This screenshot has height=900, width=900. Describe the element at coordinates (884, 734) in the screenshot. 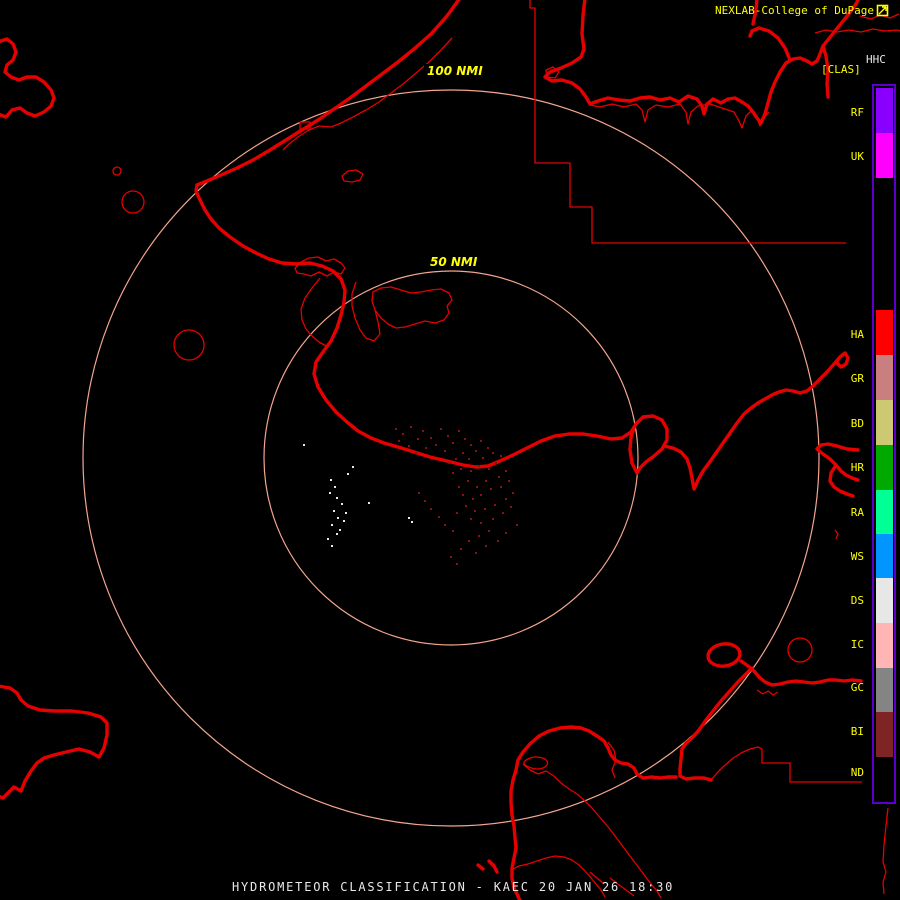

I see `legend-block-bi` at that location.